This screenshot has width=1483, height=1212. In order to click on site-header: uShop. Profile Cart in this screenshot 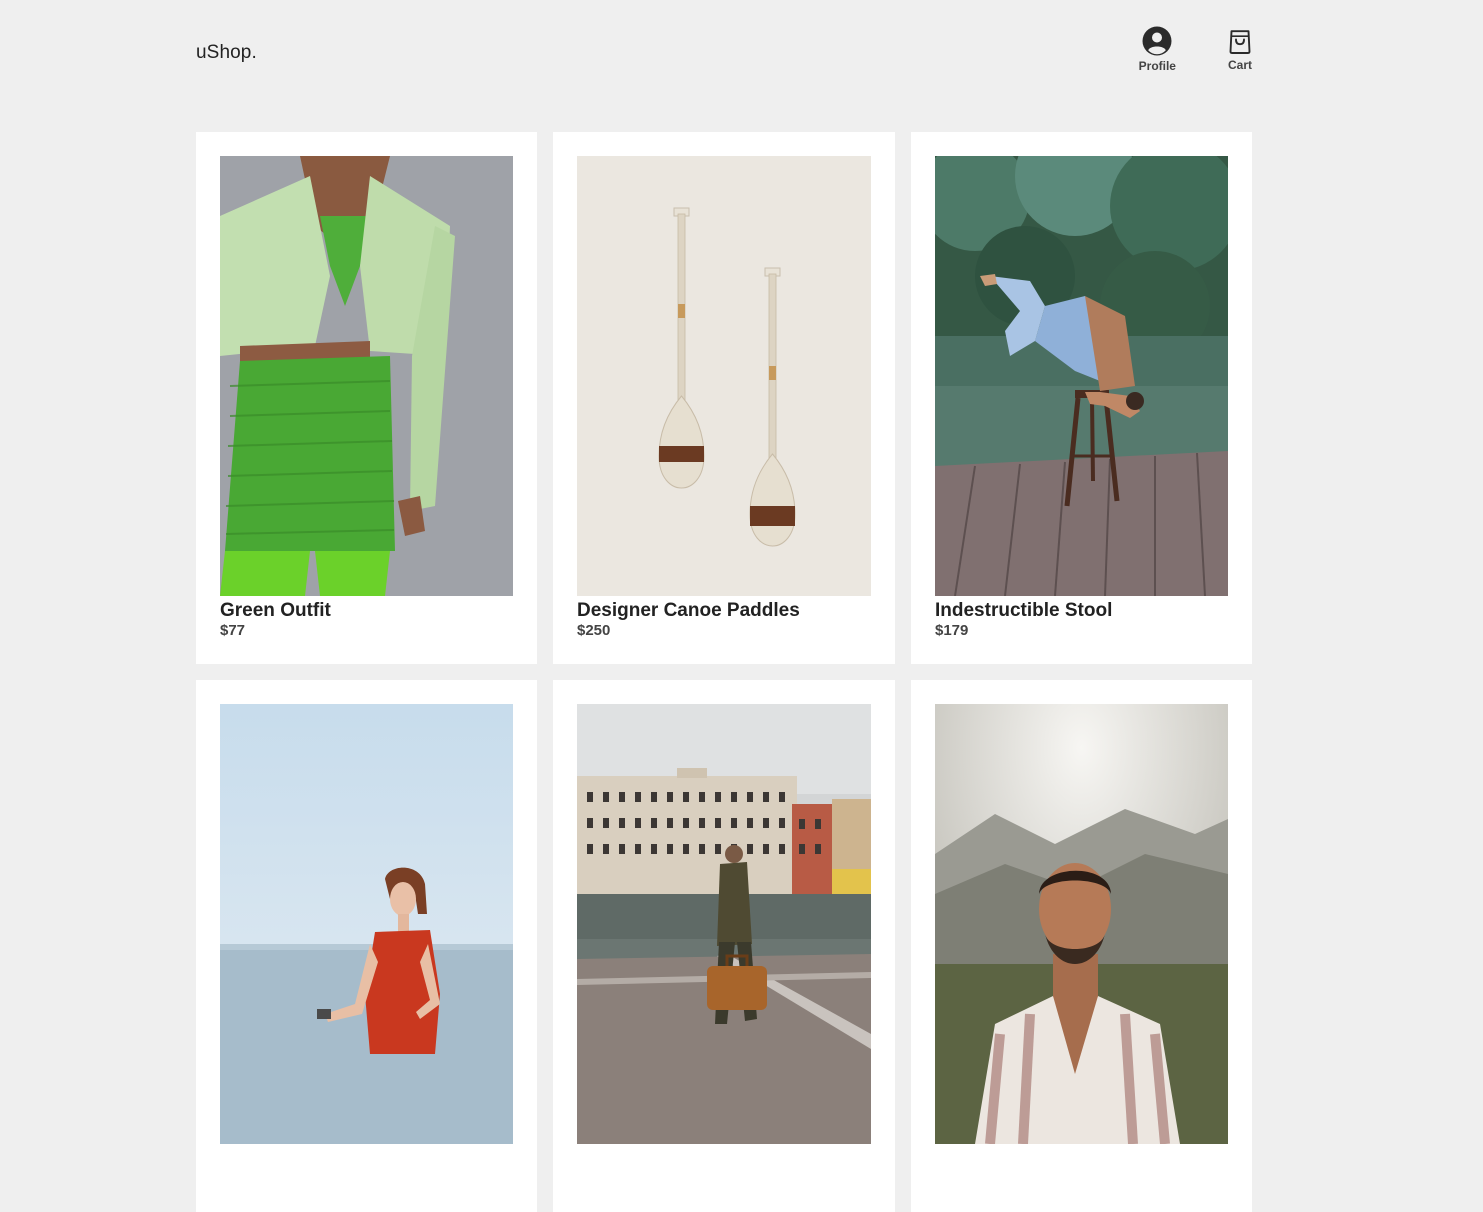, I will do `click(724, 54)`.